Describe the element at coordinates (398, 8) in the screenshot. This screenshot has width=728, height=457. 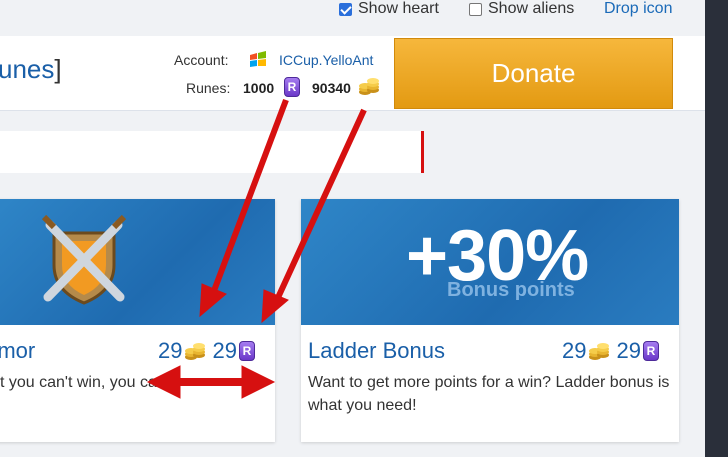
I see `show-heart-label: Show heart` at that location.